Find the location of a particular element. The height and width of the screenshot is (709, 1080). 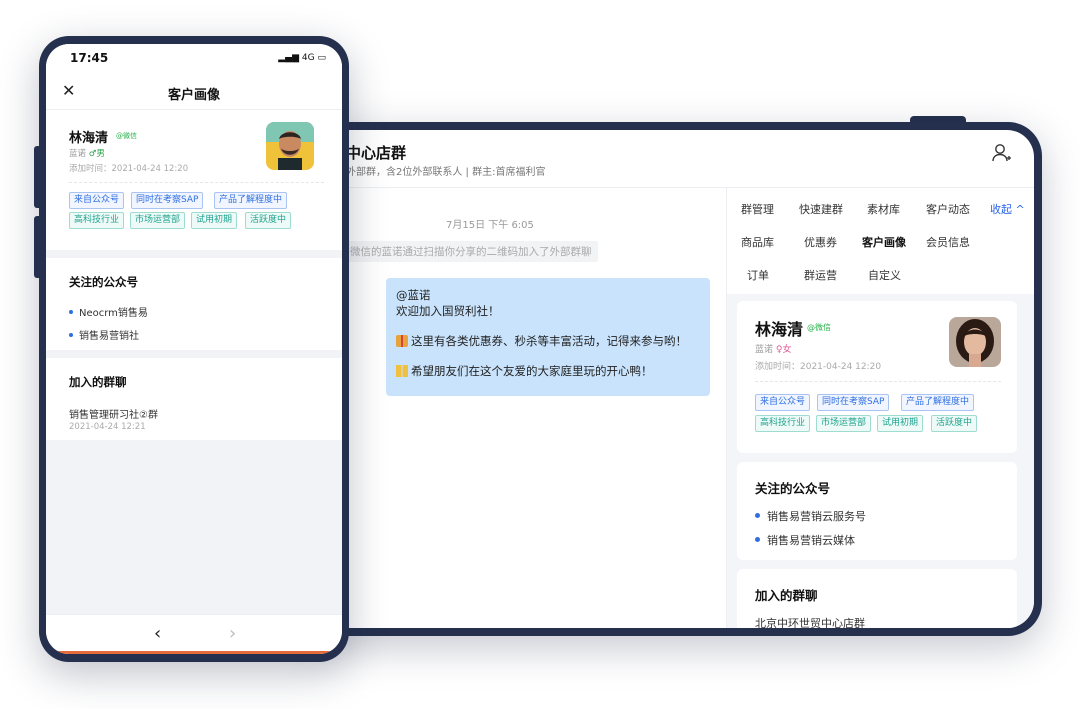

phone-nav-bar: ✕ 客户画像 is located at coordinates (194, 92).